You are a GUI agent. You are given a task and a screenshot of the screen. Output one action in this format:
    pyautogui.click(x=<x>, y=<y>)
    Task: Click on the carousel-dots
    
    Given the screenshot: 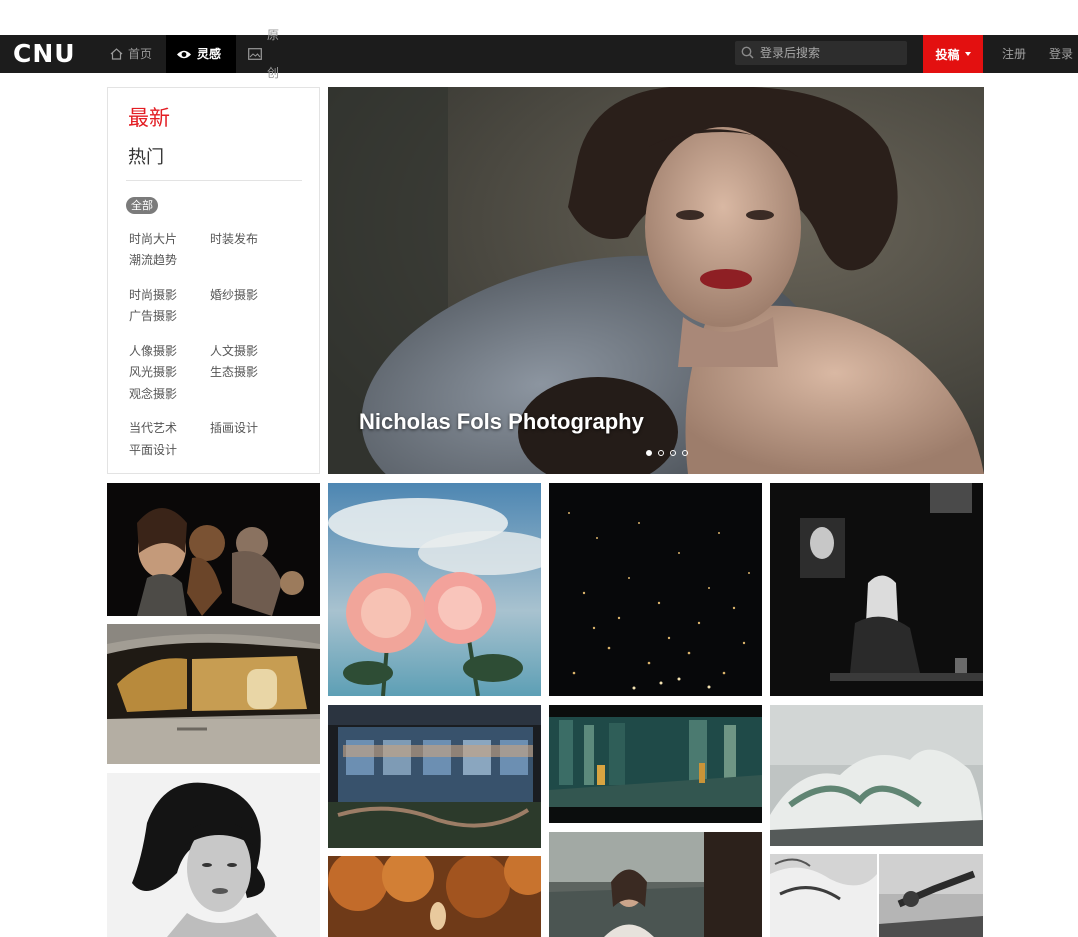 What is the action you would take?
    pyautogui.click(x=667, y=453)
    